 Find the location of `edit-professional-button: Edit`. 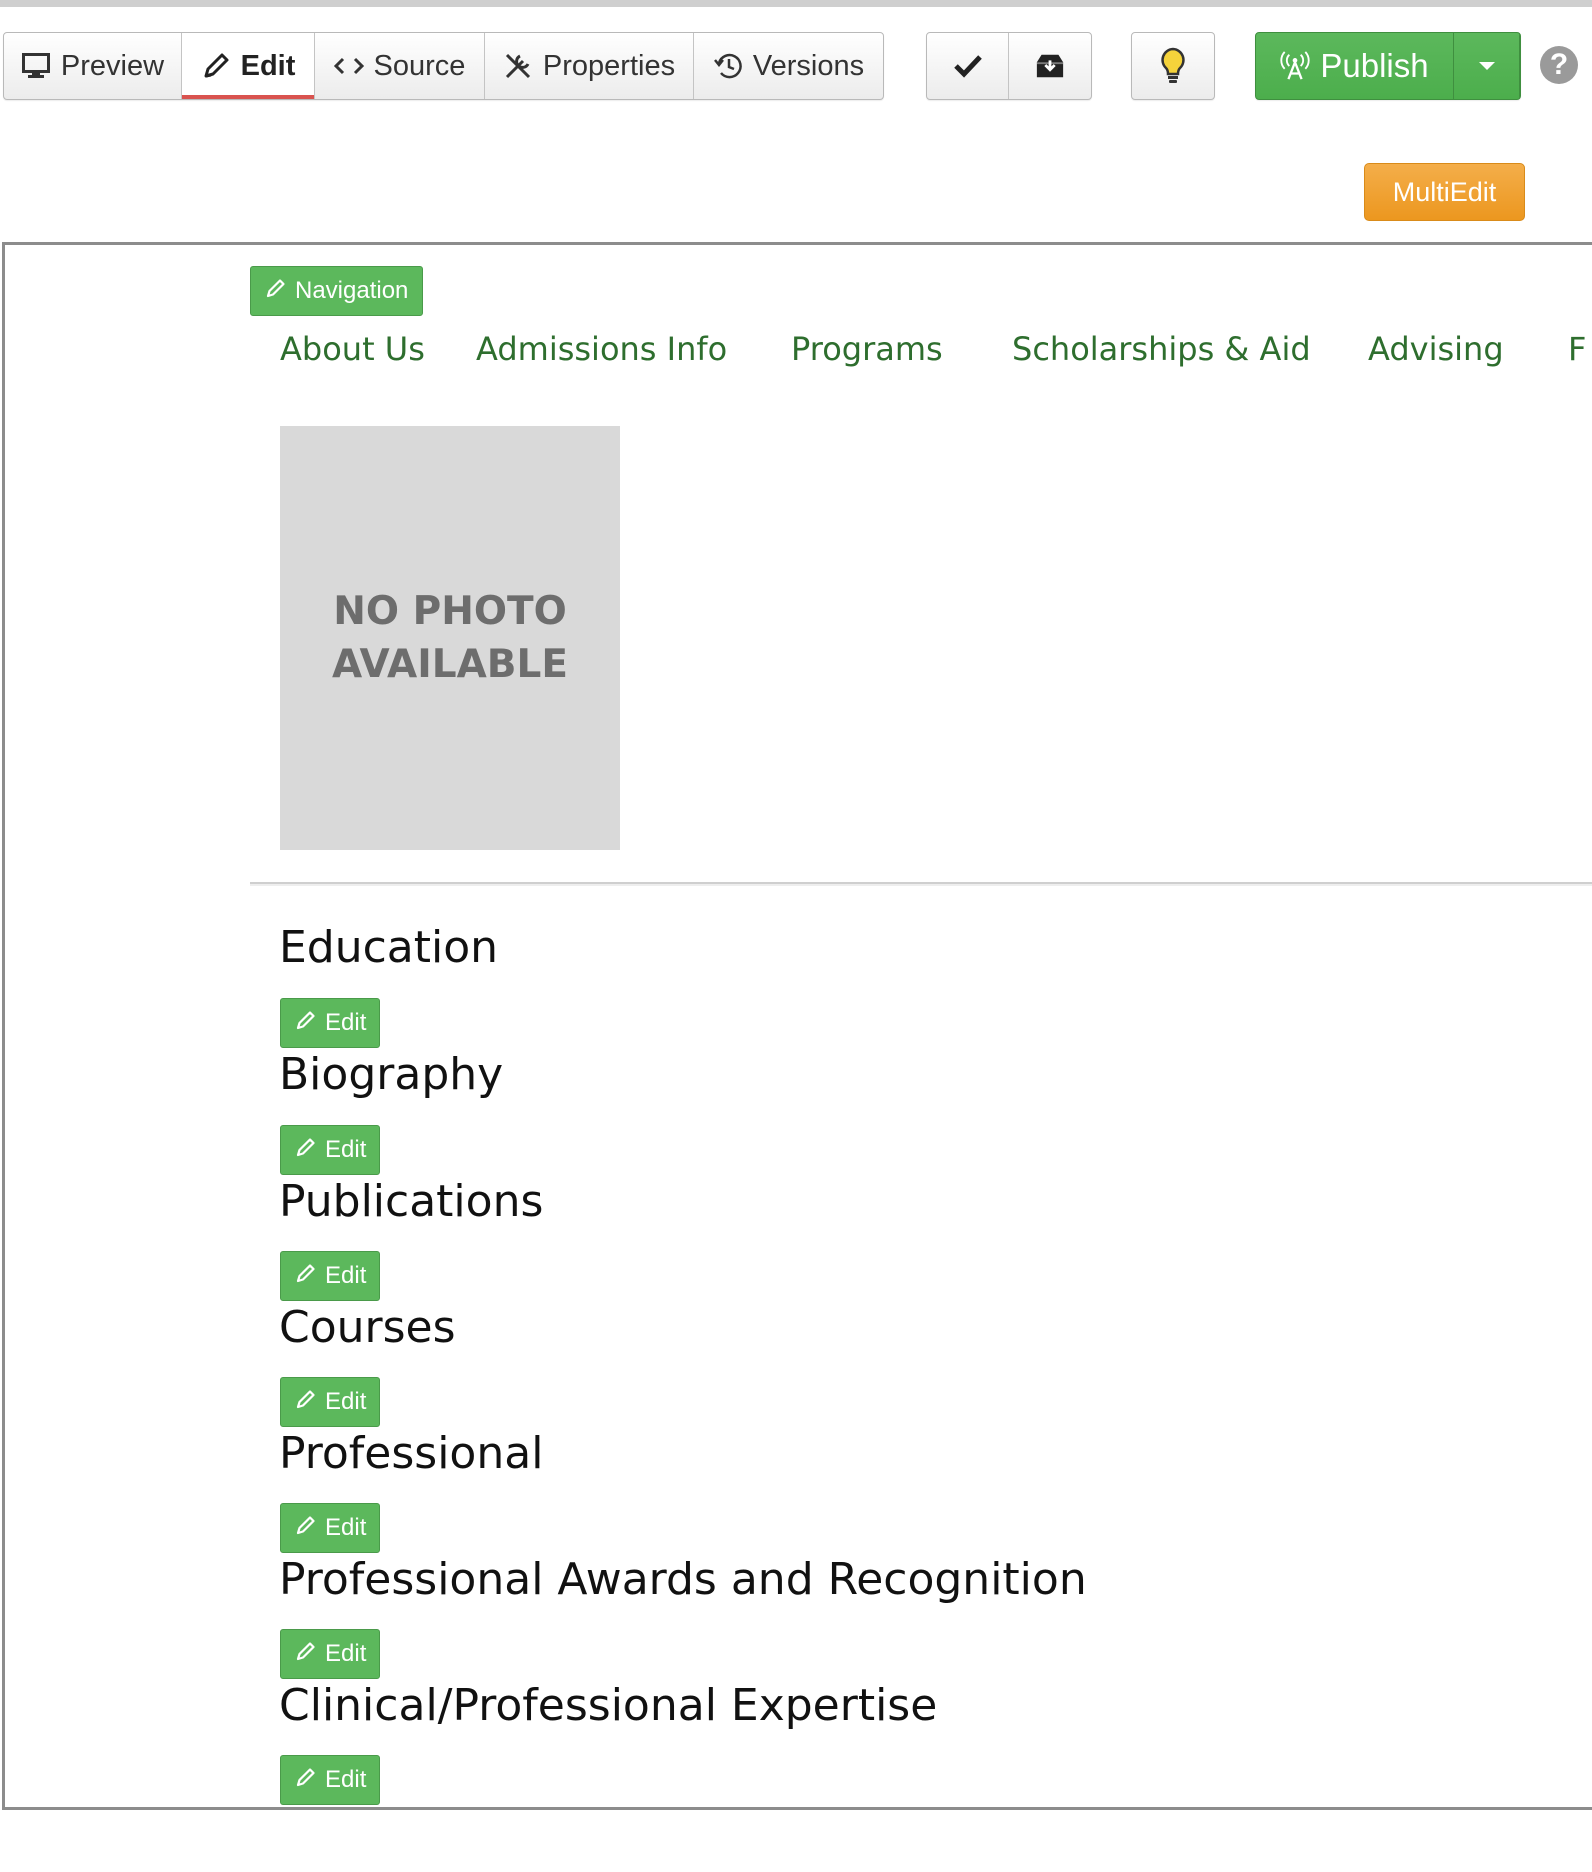

edit-professional-button: Edit is located at coordinates (330, 1528).